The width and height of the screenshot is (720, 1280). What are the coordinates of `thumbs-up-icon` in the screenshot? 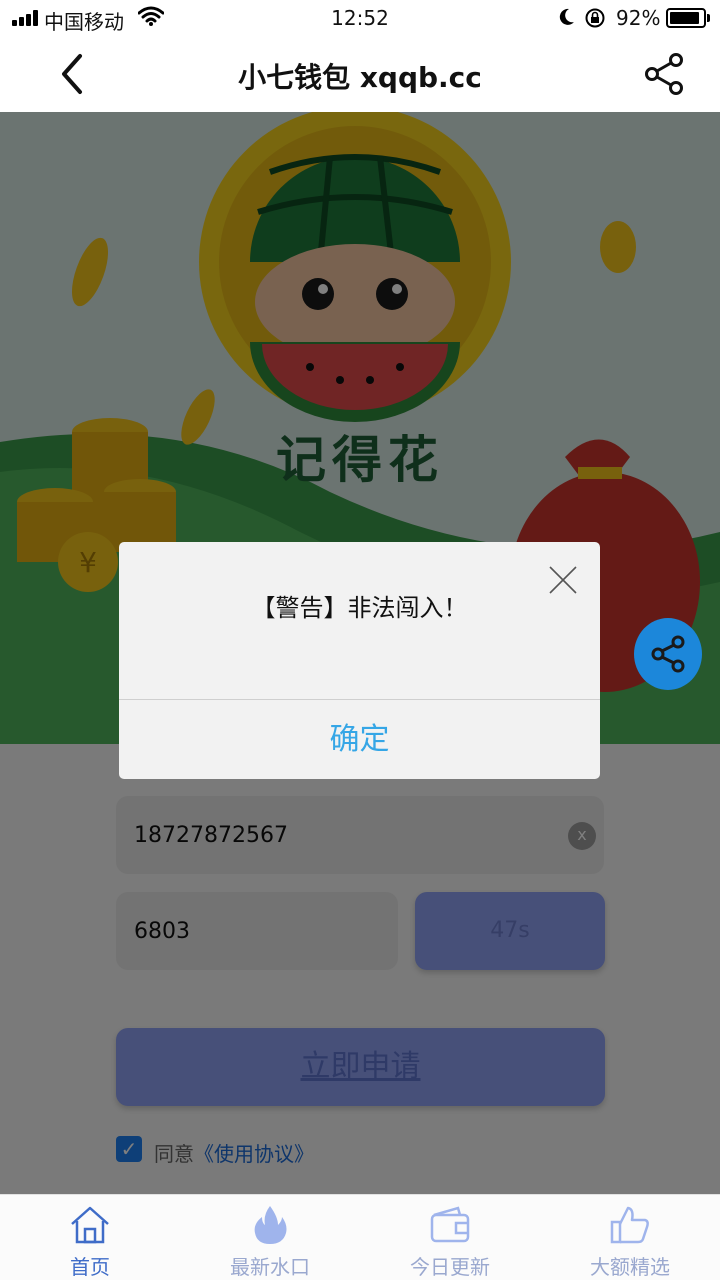 It's located at (629, 1225).